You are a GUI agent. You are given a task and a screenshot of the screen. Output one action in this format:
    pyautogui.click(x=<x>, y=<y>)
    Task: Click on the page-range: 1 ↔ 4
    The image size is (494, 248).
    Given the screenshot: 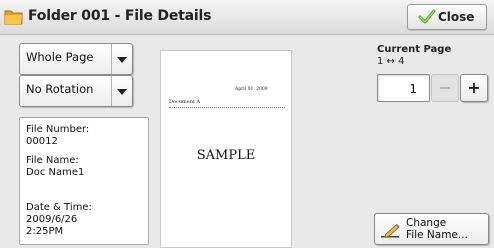 What is the action you would take?
    pyautogui.click(x=391, y=61)
    